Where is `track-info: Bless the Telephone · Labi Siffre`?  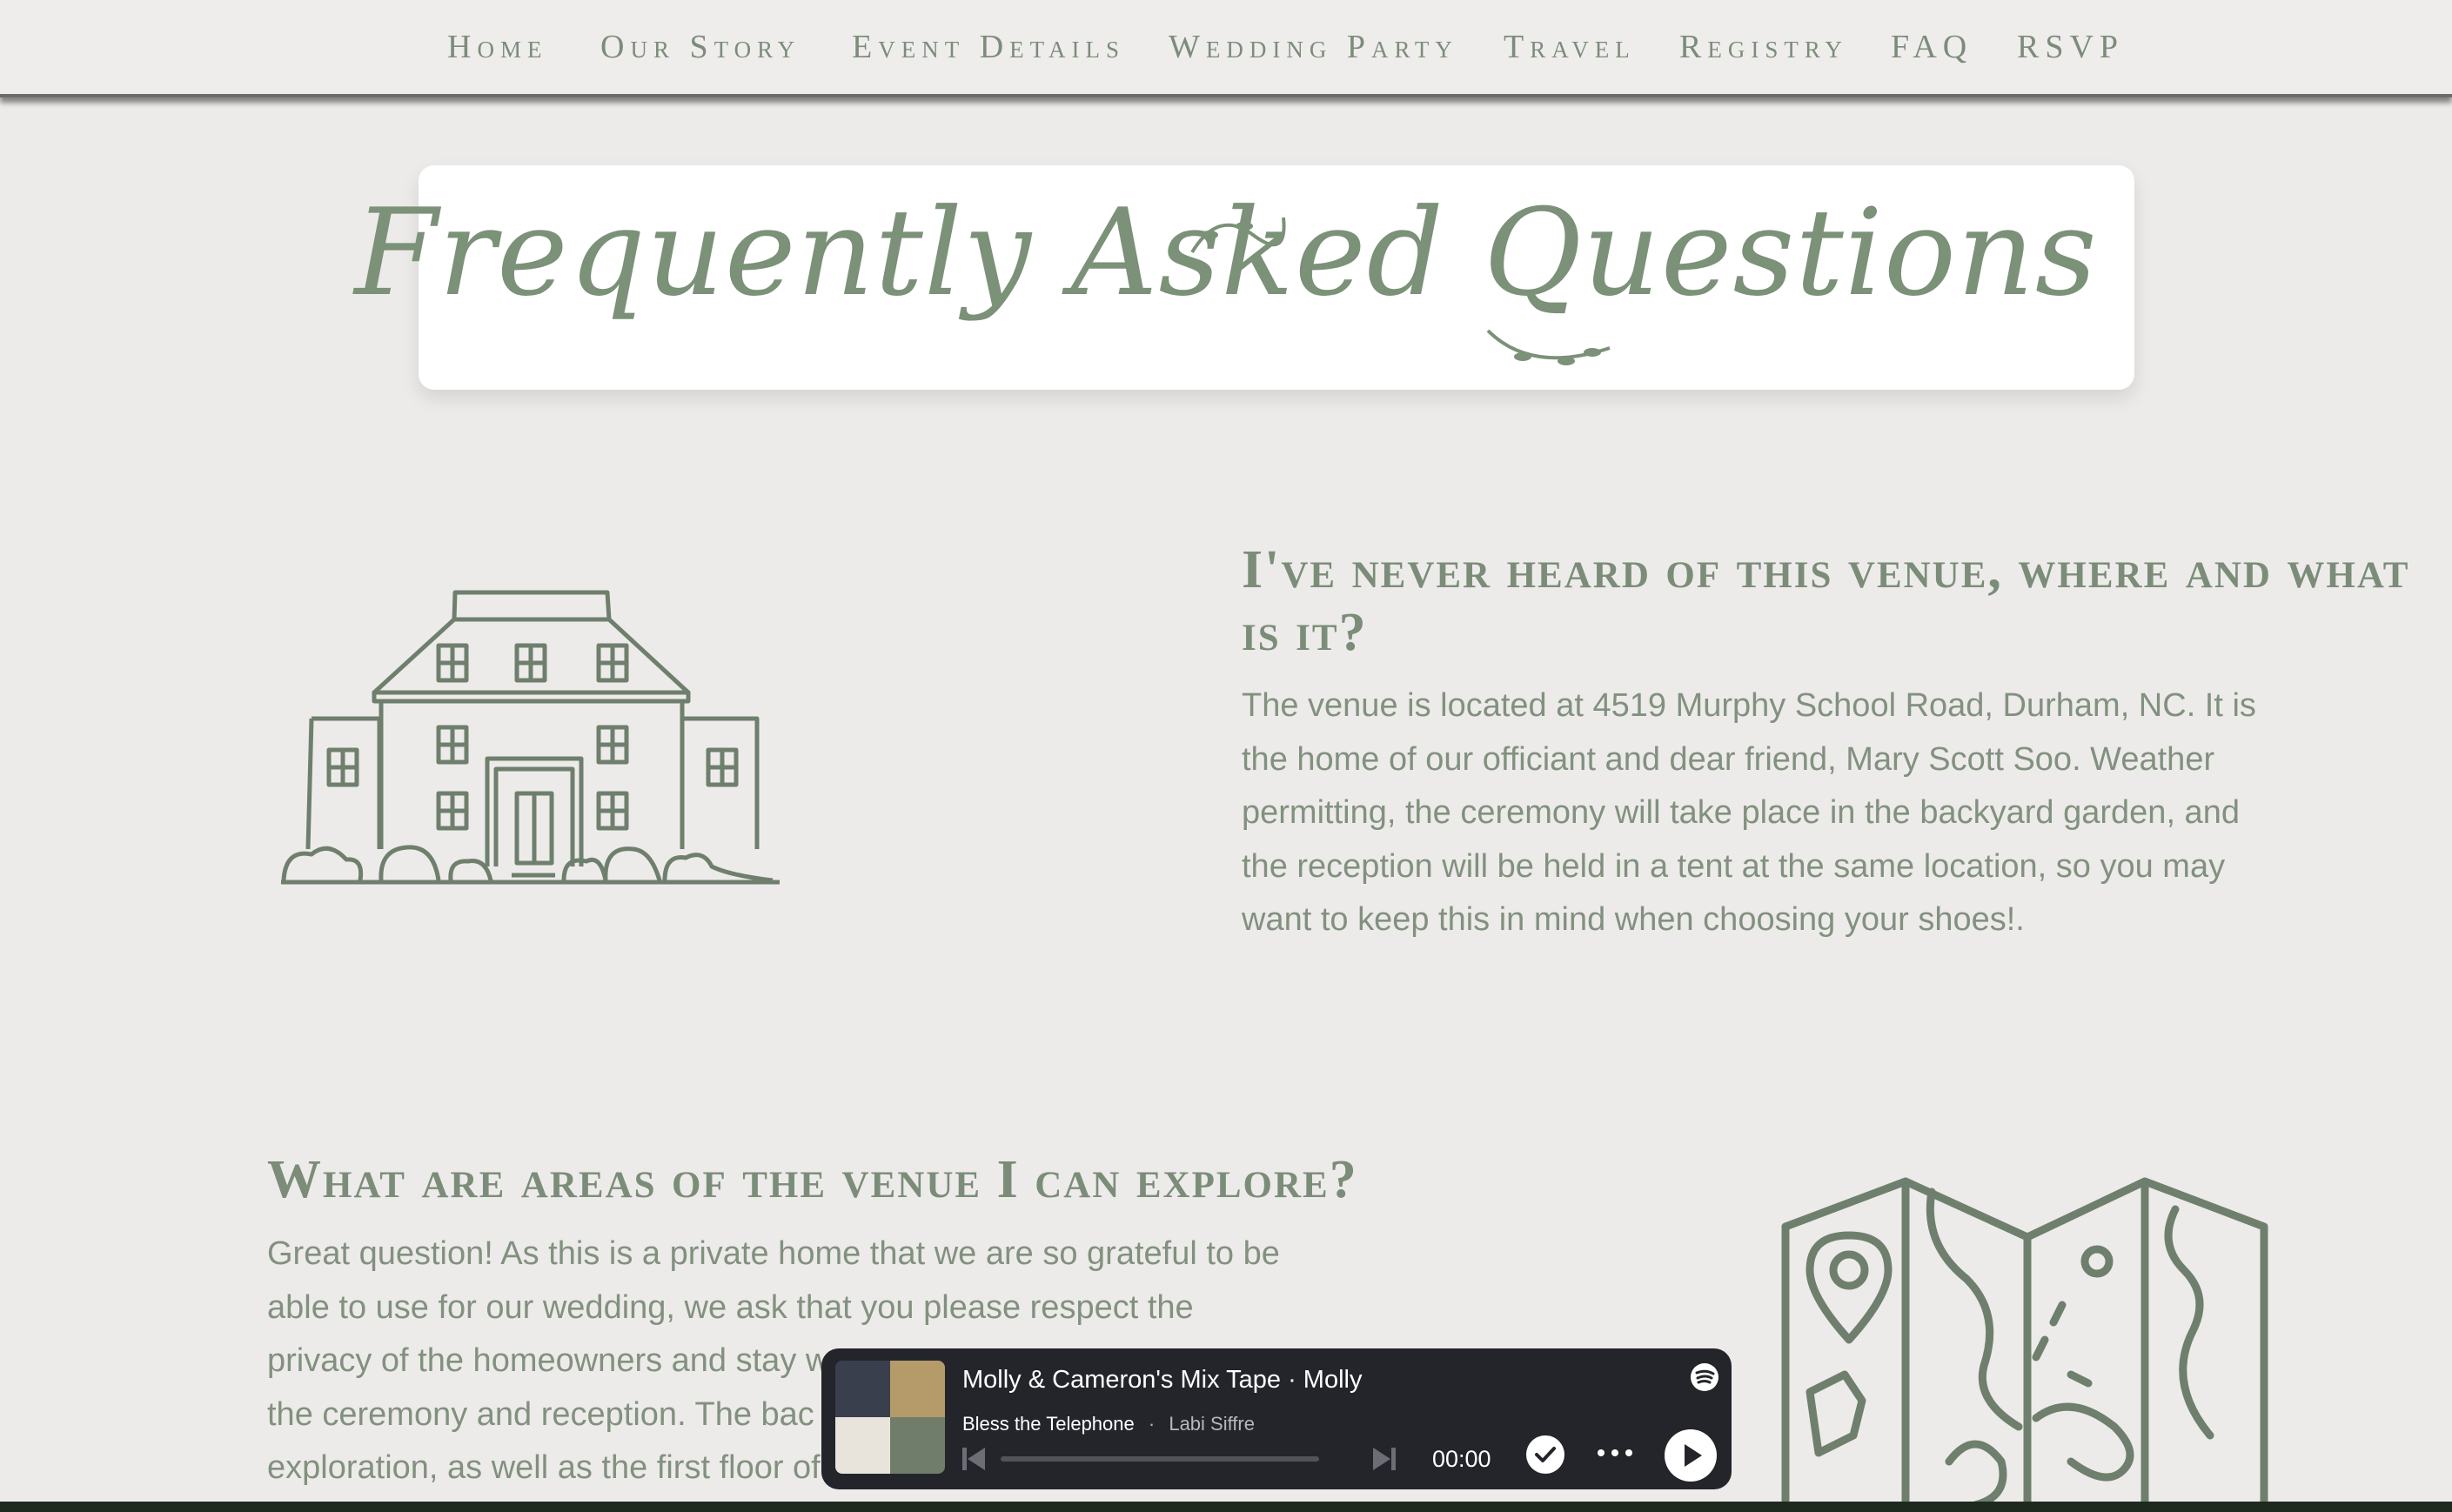 track-info: Bless the Telephone · Labi Siffre is located at coordinates (1108, 1424).